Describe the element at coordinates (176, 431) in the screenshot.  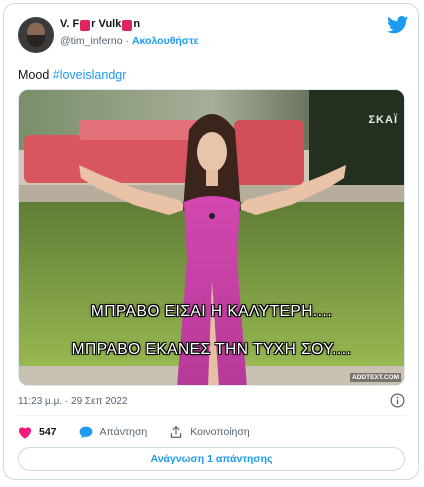
I see `share-upload-icon` at that location.